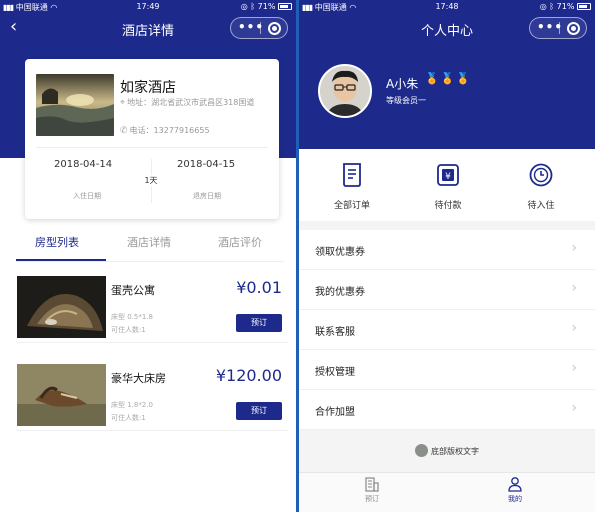 The width and height of the screenshot is (595, 512). Describe the element at coordinates (148, 29) in the screenshot. I see `nav-bar: ‹ 酒店详情 •••` at that location.